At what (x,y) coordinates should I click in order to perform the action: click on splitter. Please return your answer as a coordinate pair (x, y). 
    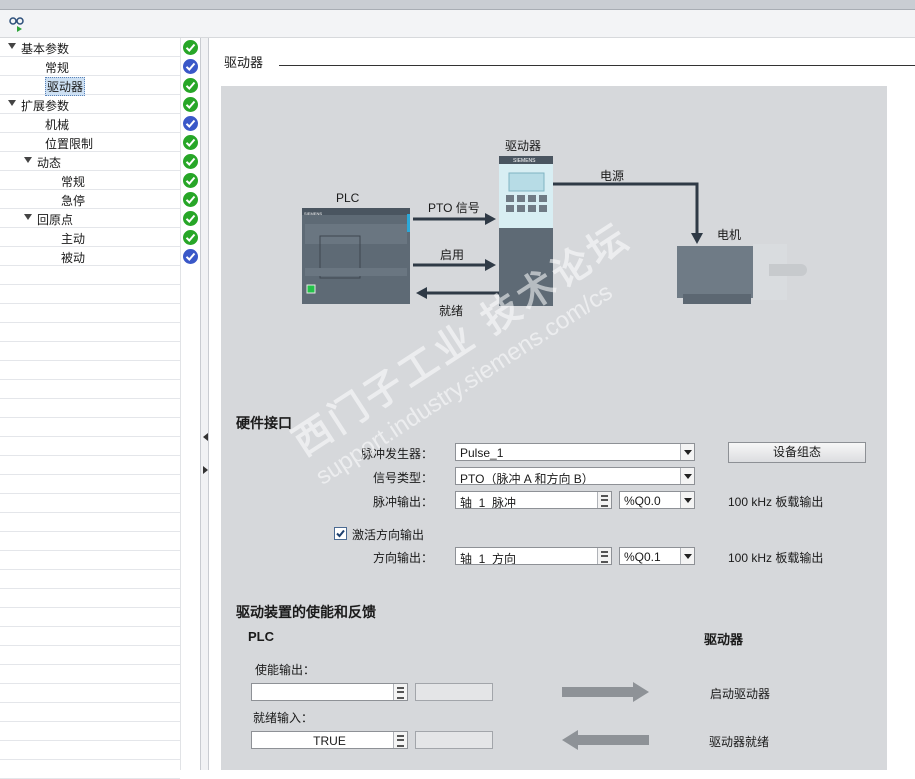
    Looking at the image, I should click on (204, 404).